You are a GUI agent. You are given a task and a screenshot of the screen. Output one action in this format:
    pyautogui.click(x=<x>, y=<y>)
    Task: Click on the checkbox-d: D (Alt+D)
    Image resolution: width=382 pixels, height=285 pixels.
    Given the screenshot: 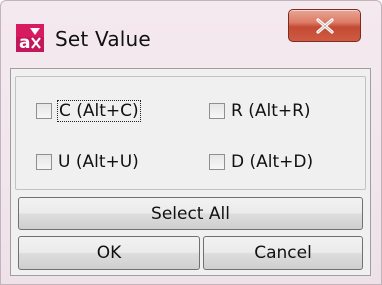 What is the action you would take?
    pyautogui.click(x=261, y=162)
    